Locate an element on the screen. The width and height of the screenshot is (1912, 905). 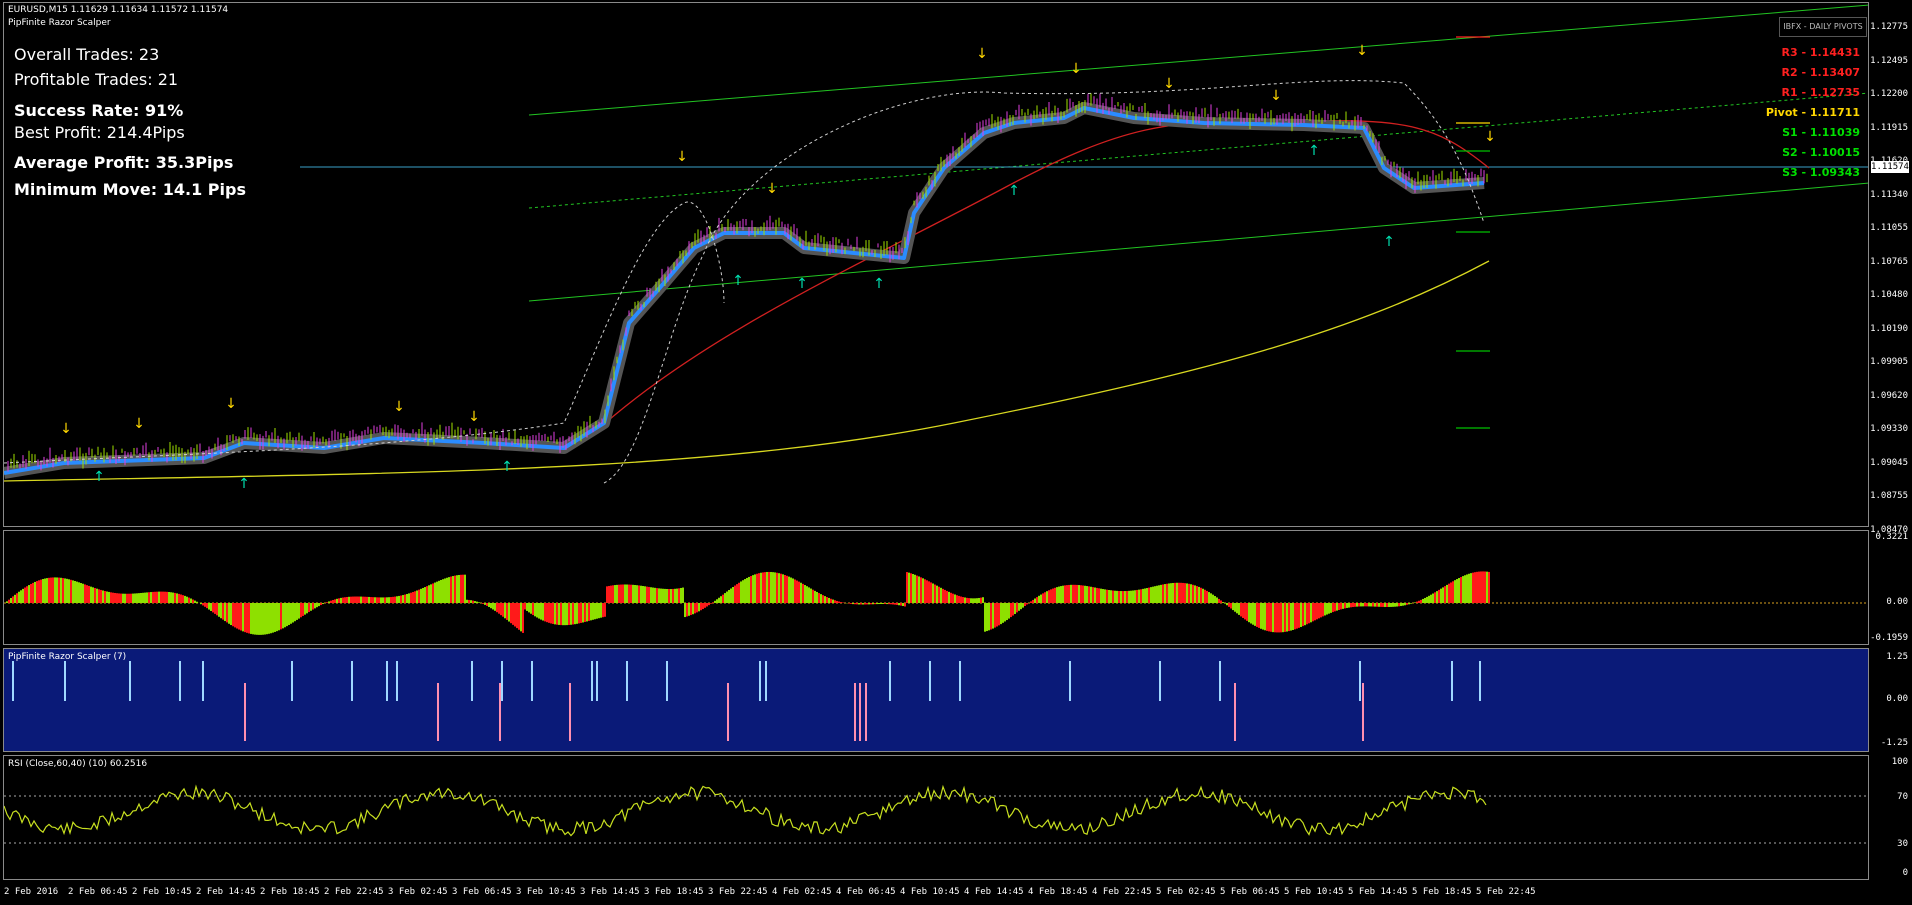
indicator-name: PipFinite Razor Scalper is located at coordinates (59, 23).